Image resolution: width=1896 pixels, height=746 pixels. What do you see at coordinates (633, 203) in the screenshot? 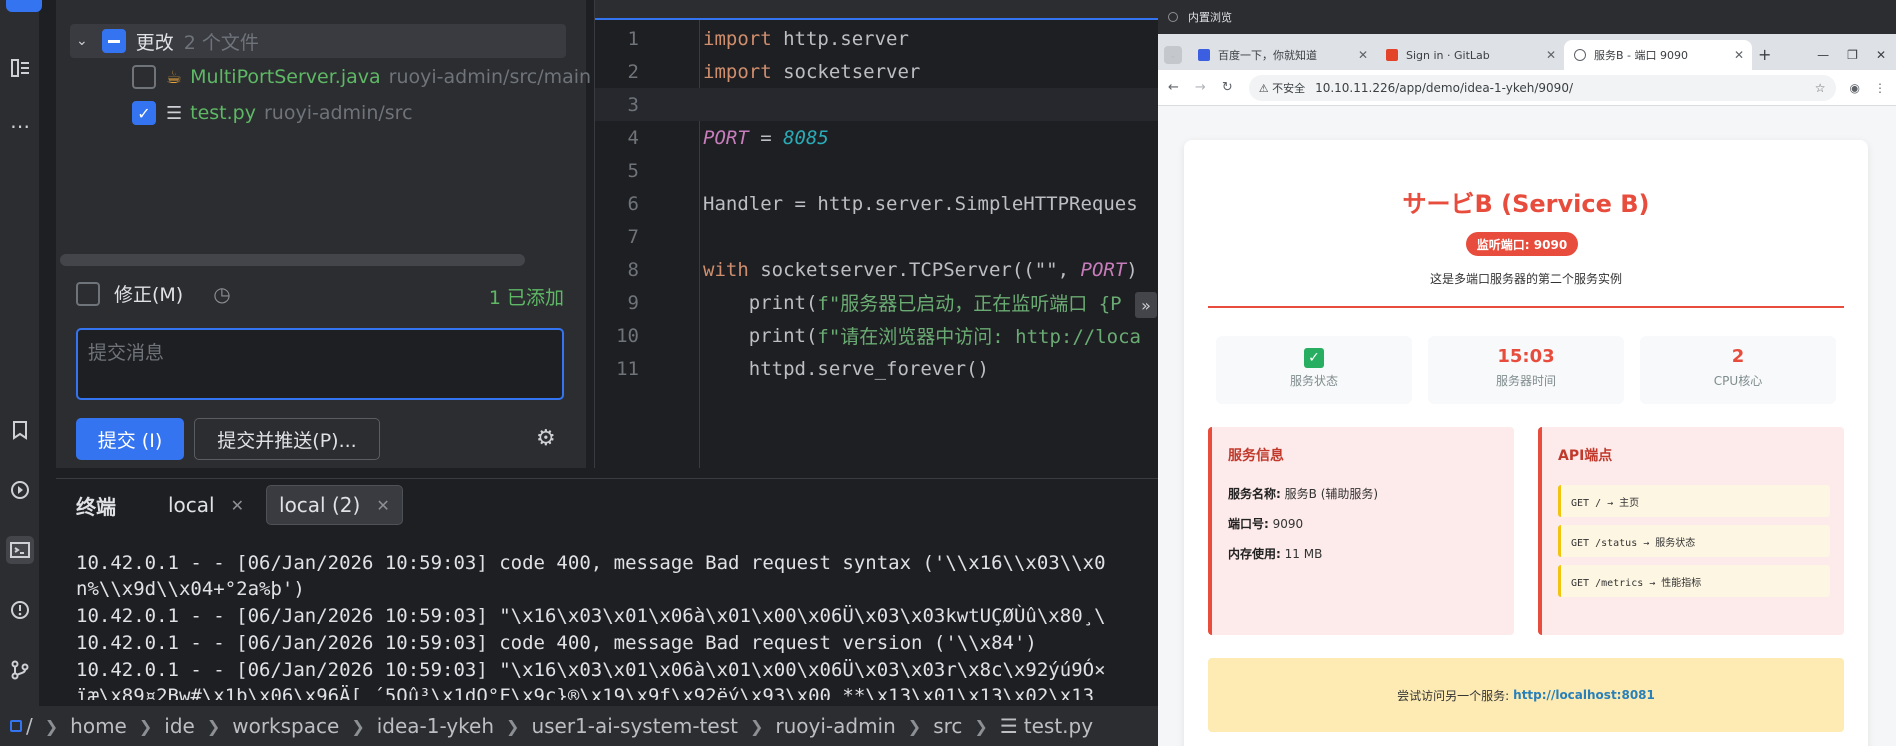
I see `line-number: 6` at bounding box center [633, 203].